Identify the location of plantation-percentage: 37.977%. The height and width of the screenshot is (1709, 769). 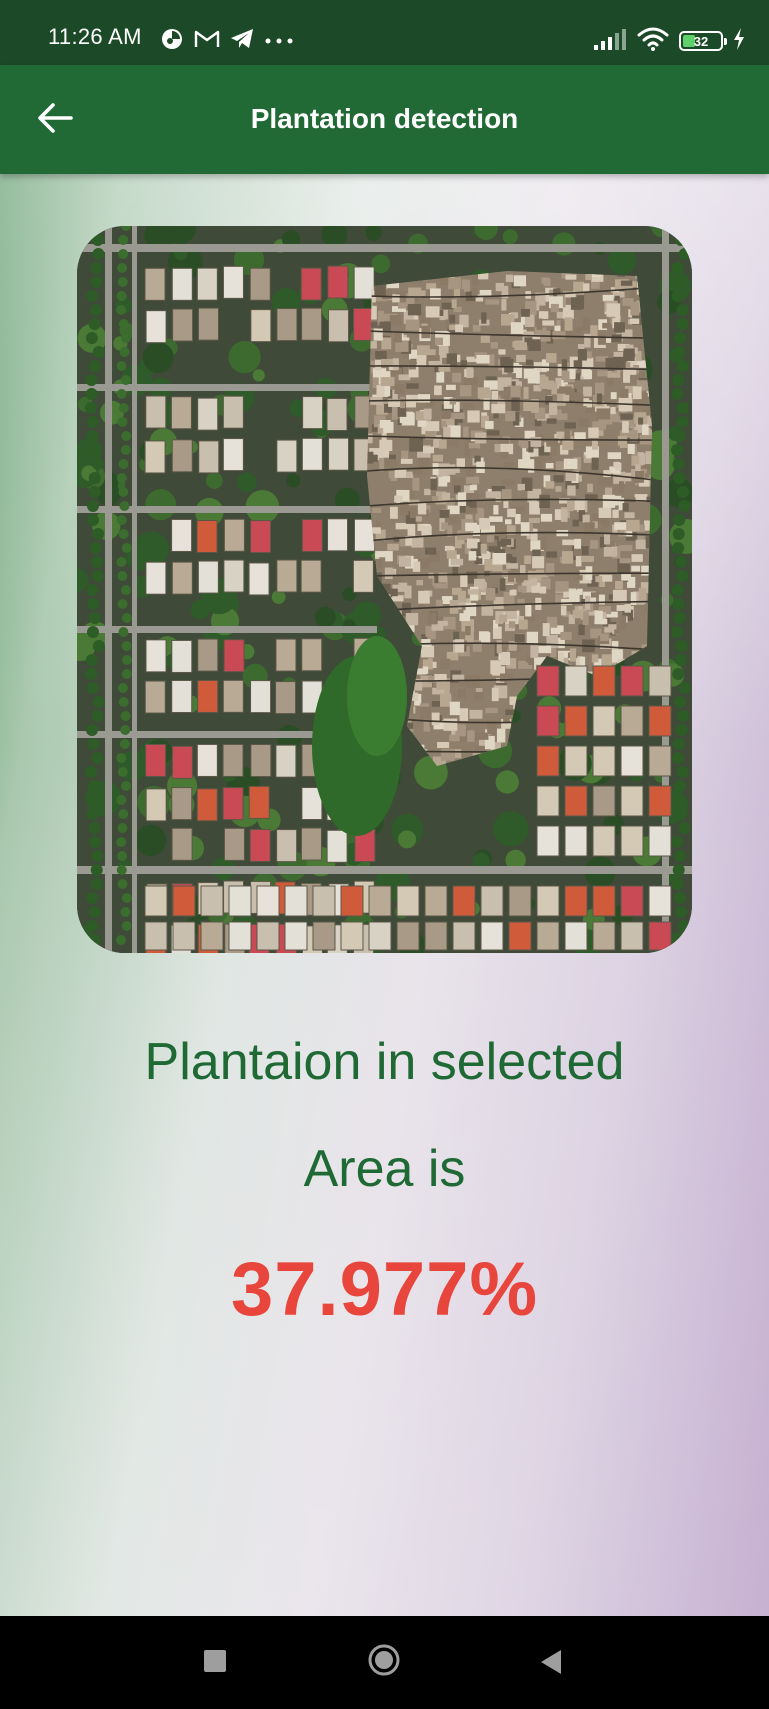
(384, 1289).